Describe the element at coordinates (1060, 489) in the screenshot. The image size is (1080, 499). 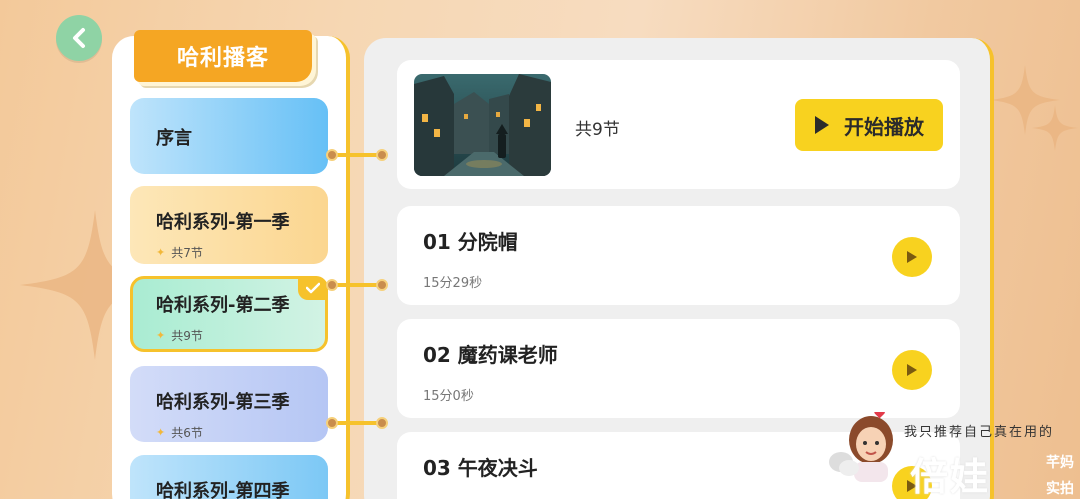
I see `watermark-side-text: 实拍` at that location.